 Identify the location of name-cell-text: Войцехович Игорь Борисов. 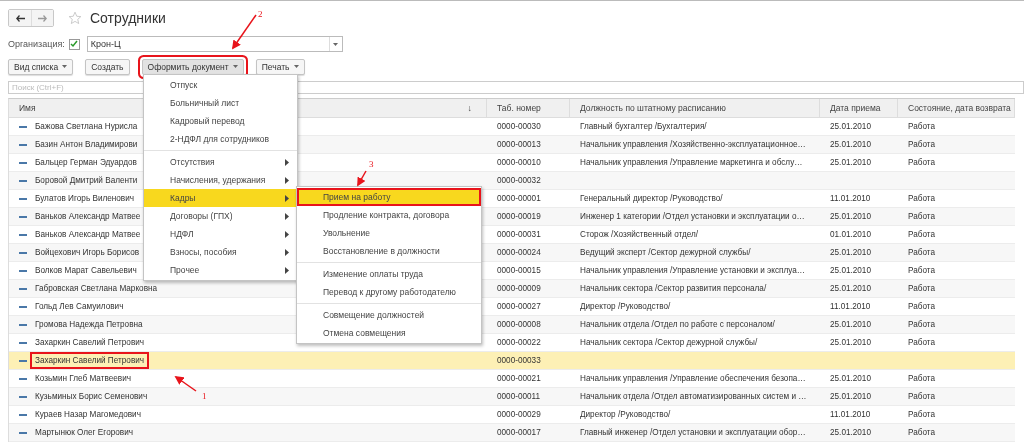
(87, 253).